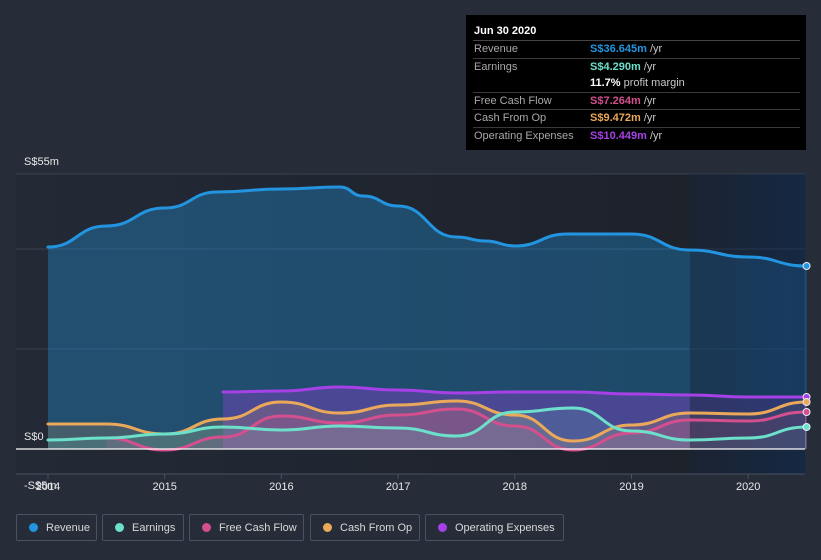 This screenshot has height=560, width=821. I want to click on x-axis-label: 2017, so click(398, 487).